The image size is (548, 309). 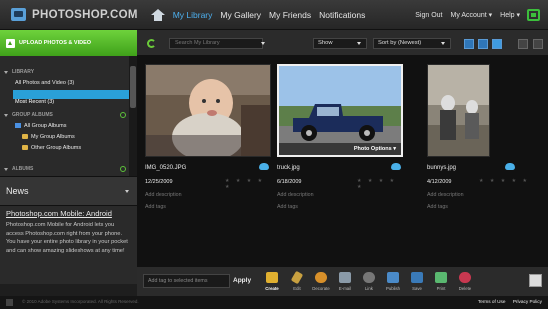 I want to click on medium-thumbs-button, so click(x=483, y=44).